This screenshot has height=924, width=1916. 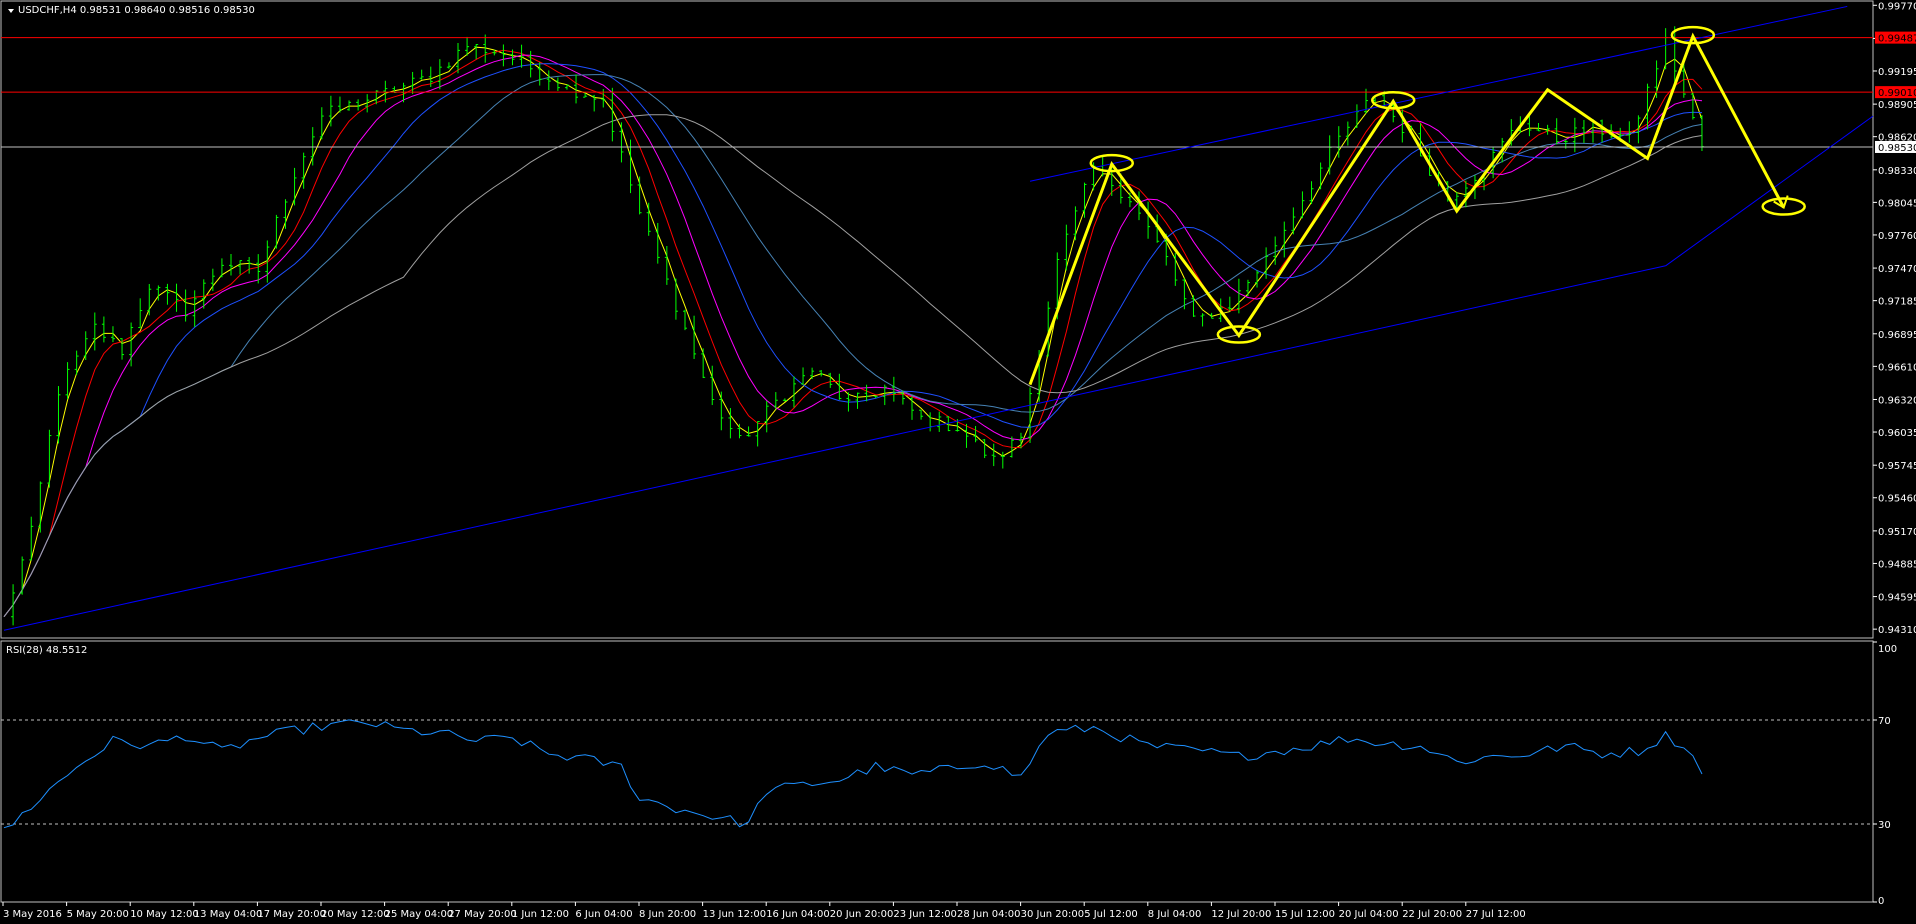 What do you see at coordinates (98, 914) in the screenshot?
I see `time-axis-label: 5 May 20:00` at bounding box center [98, 914].